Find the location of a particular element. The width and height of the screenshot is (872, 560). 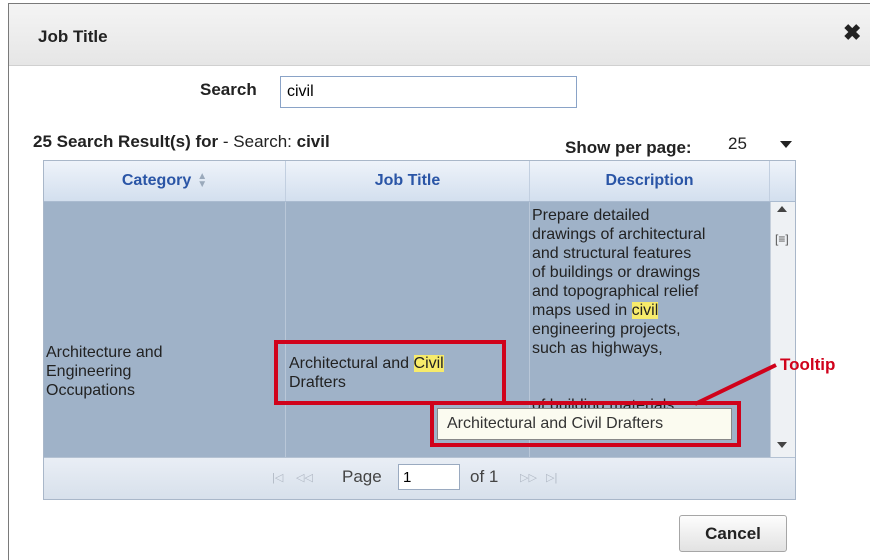

header-description-label: Description is located at coordinates (649, 180).